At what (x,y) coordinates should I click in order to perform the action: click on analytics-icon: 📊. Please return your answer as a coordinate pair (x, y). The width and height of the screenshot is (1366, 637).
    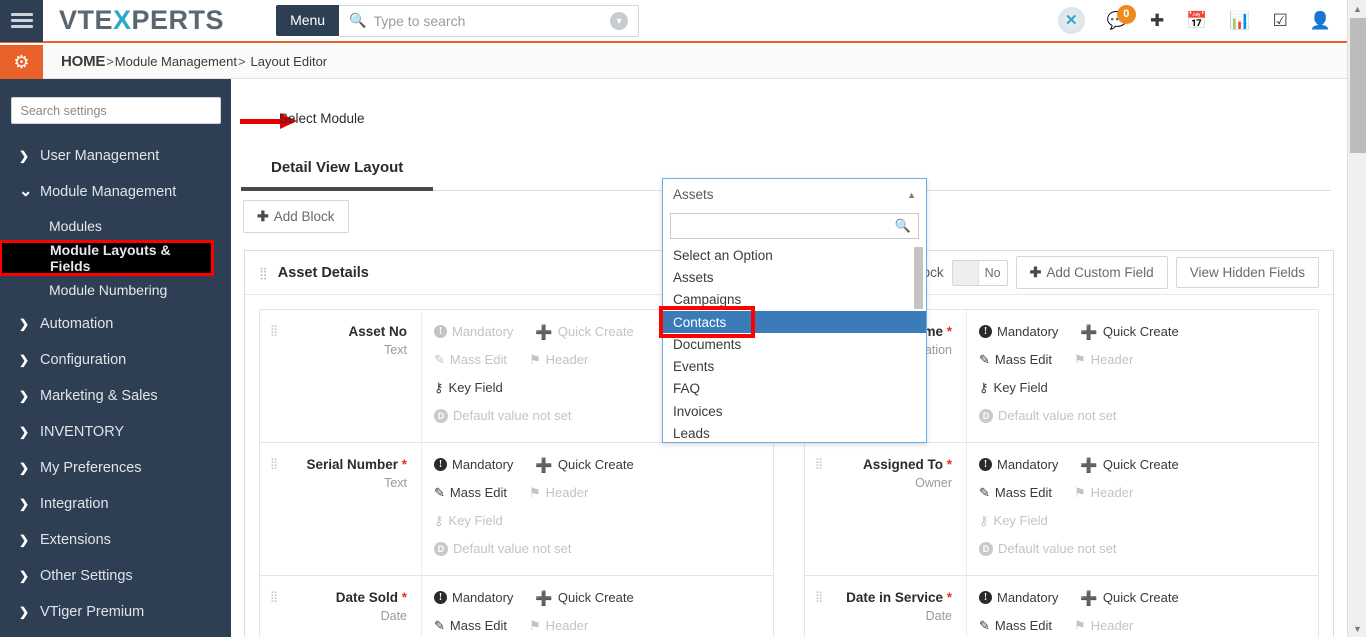
    Looking at the image, I should click on (1239, 20).